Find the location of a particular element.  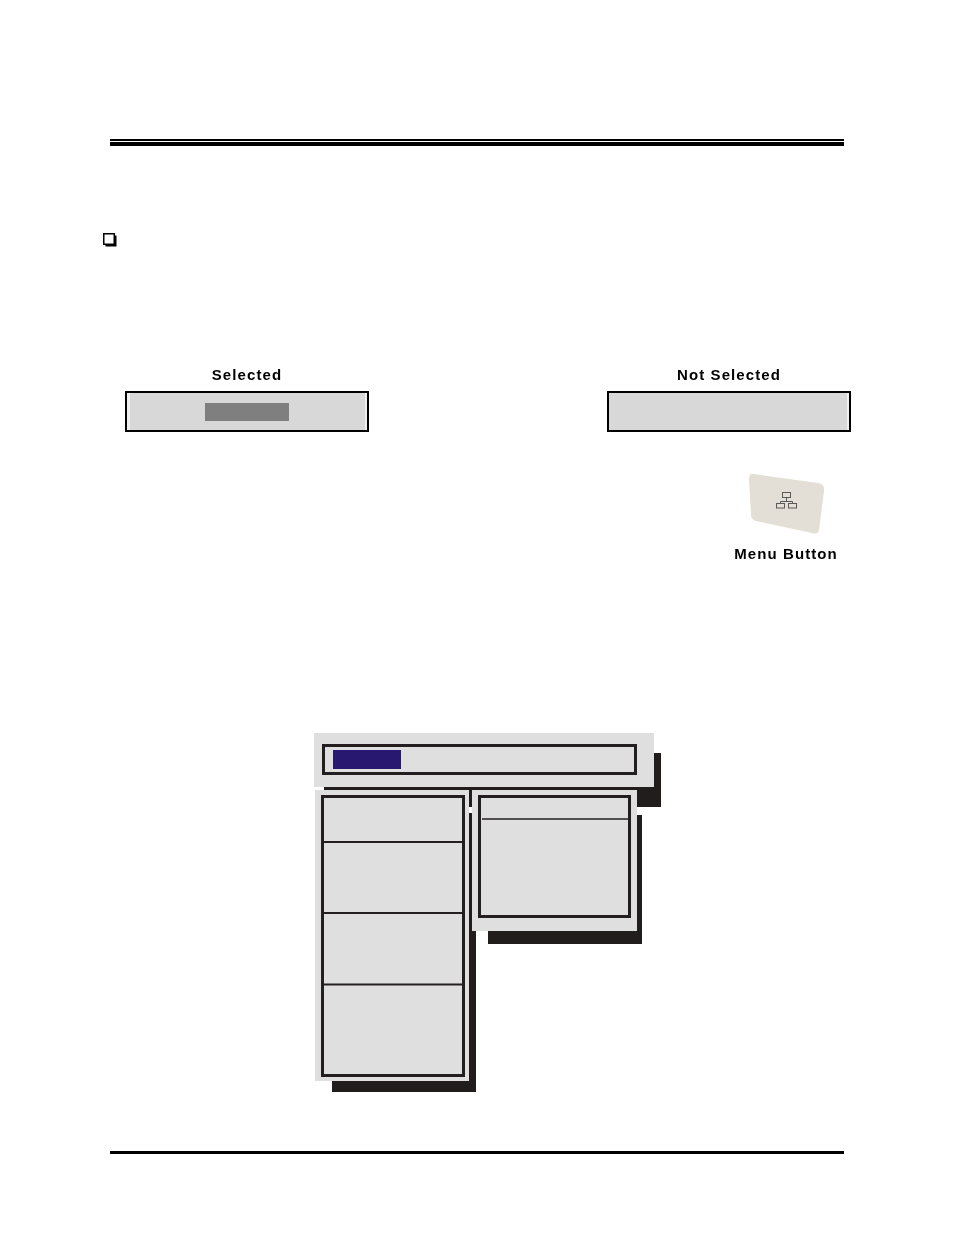

menu-button is located at coordinates (787, 504).